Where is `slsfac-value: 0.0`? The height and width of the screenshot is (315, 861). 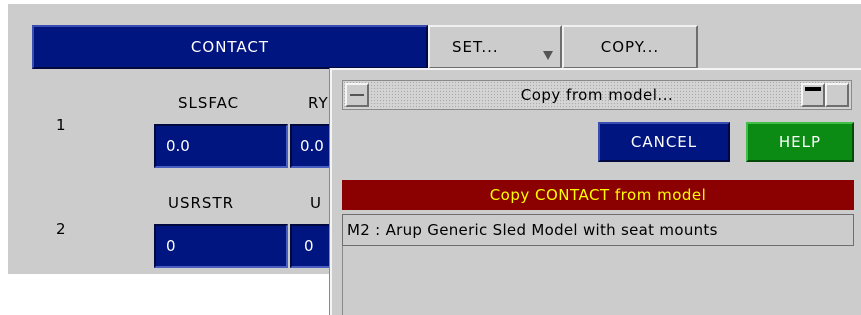
slsfac-value: 0.0 is located at coordinates (178, 146).